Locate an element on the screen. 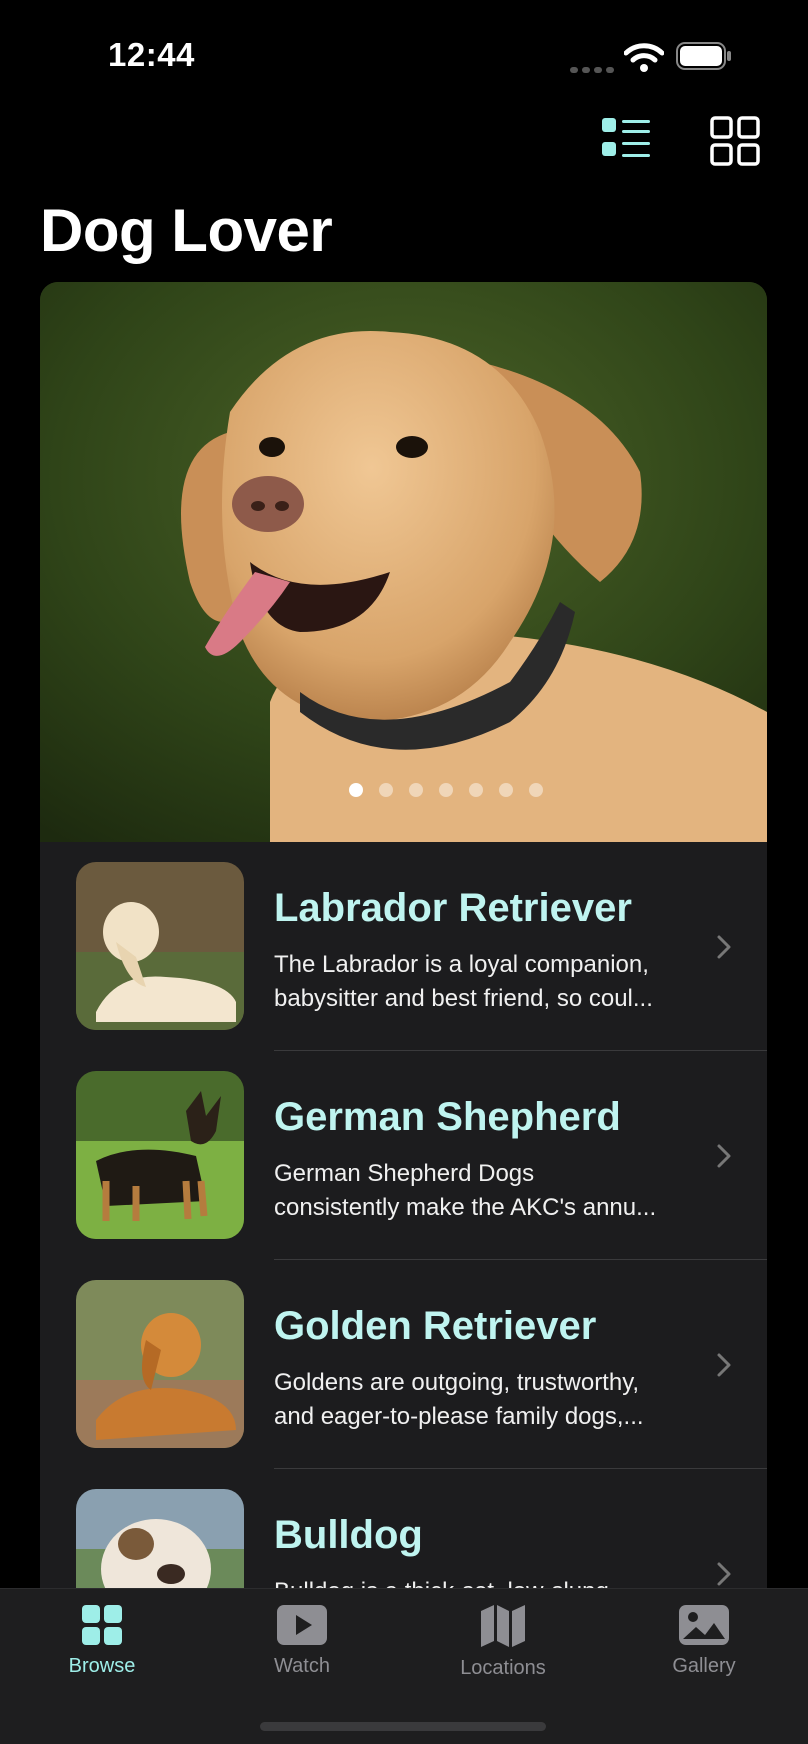 The height and width of the screenshot is (1744, 808). tab-browse: Browse is located at coordinates (102, 1653).